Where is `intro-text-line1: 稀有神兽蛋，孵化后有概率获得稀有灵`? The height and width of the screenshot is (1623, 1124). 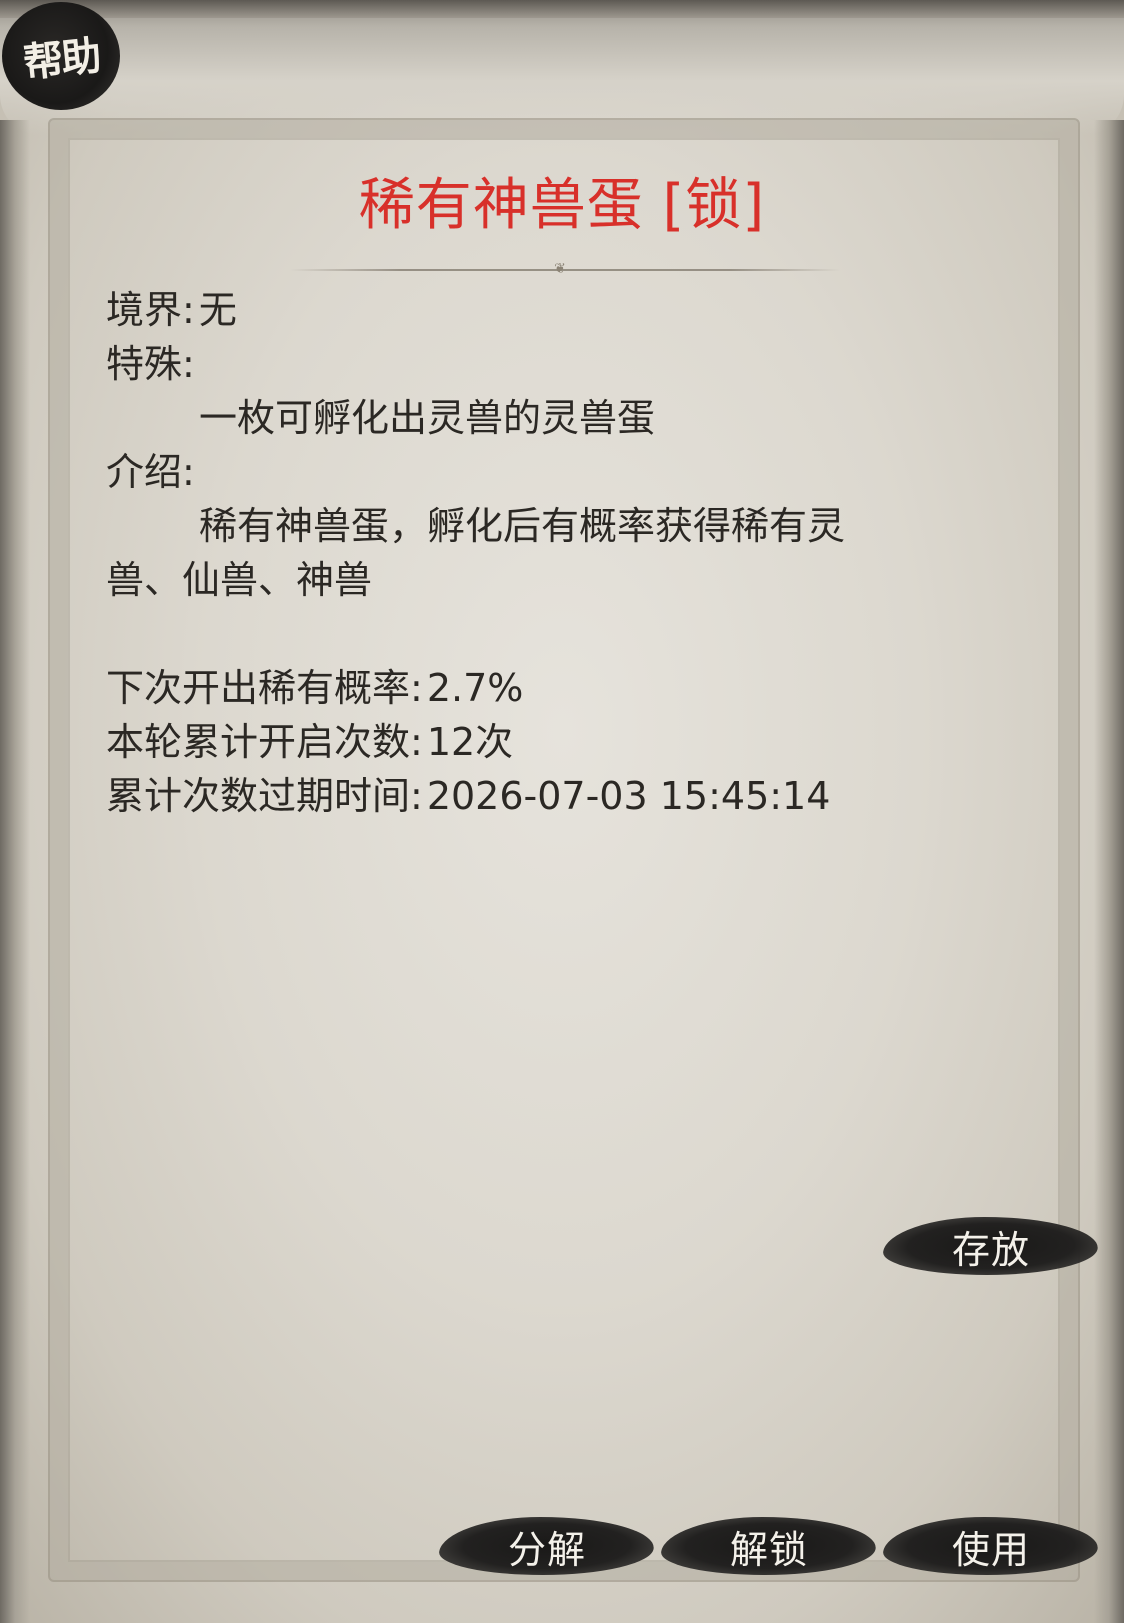
intro-text-line1: 稀有神兽蛋，孵化后有概率获得稀有灵 is located at coordinates (522, 526).